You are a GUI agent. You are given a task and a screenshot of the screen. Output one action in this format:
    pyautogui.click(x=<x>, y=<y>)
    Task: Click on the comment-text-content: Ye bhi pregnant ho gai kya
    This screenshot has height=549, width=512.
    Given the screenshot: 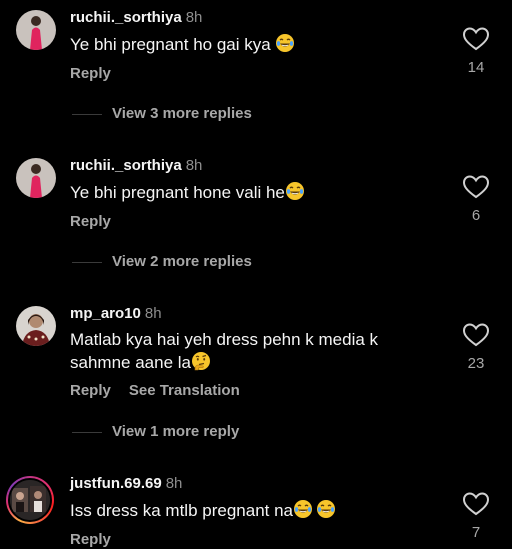 What is the action you would take?
    pyautogui.click(x=170, y=44)
    